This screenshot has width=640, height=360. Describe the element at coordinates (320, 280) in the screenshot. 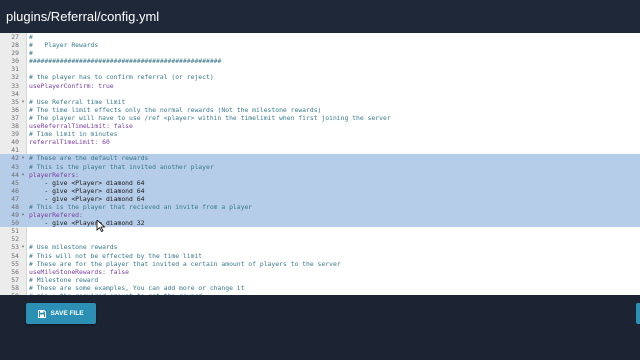

I see `code-line: 57 # Milestone reward` at that location.